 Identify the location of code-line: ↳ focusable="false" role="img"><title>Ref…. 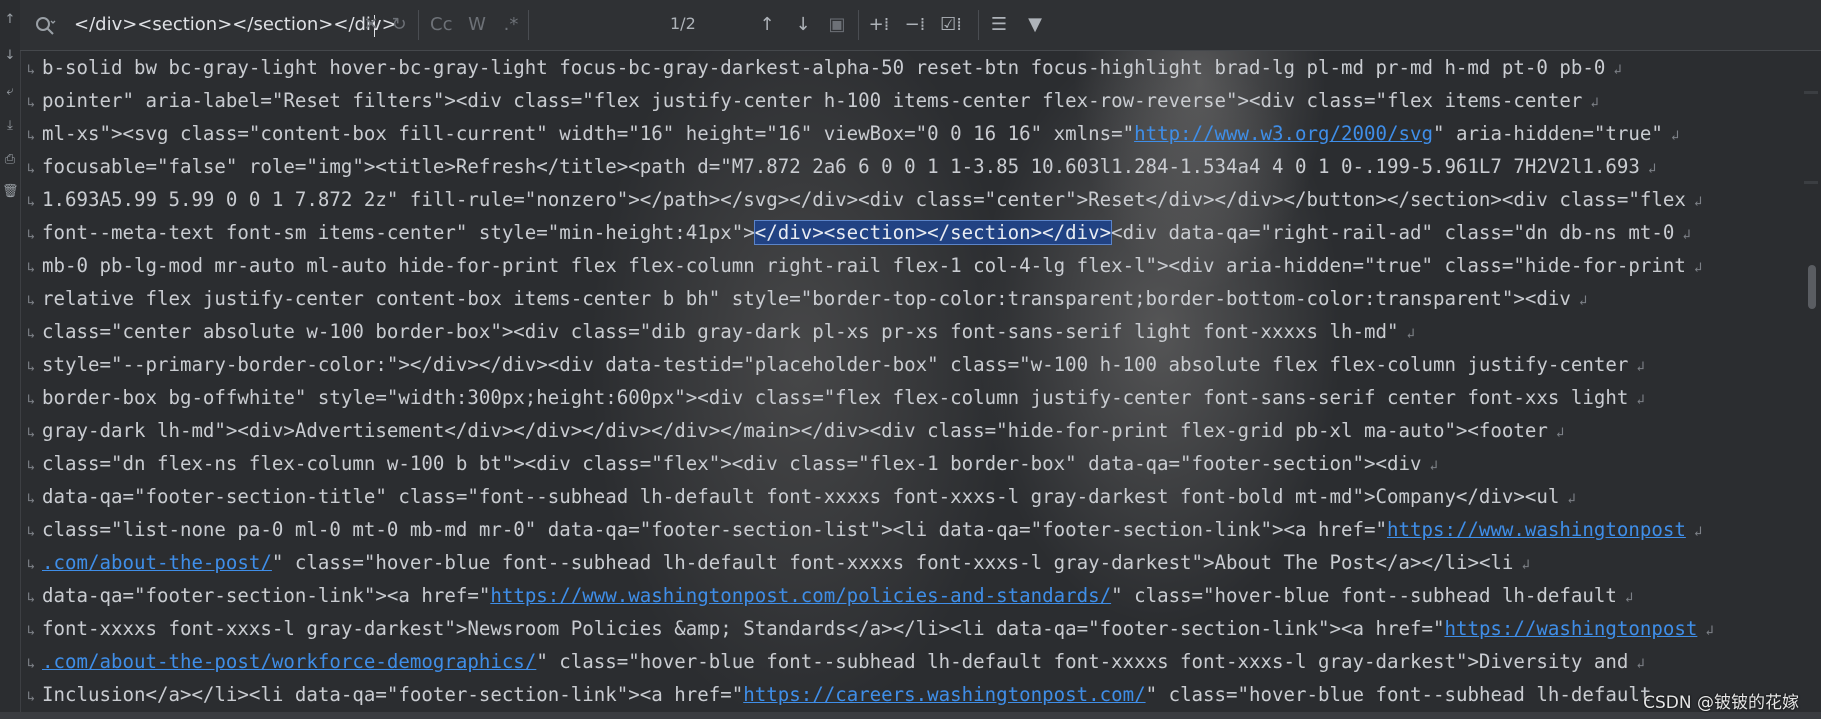
(841, 166).